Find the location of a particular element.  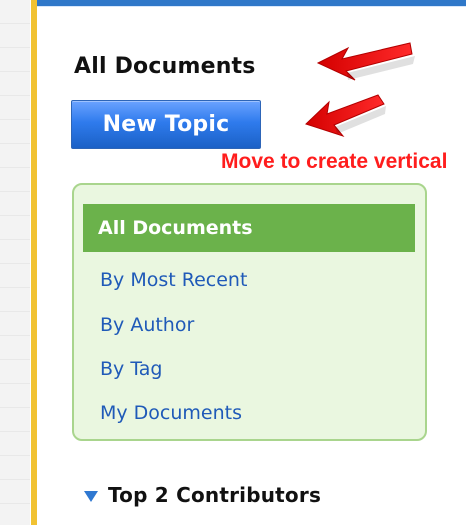

top-contributors-title: Top 2 Contributors is located at coordinates (215, 495).